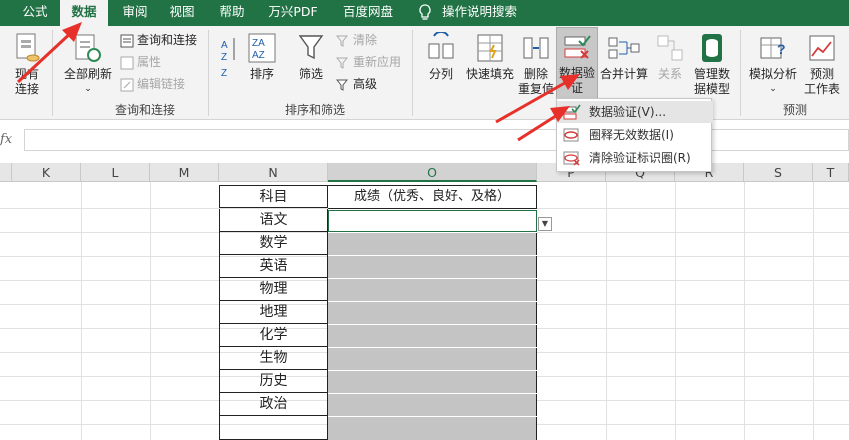 This screenshot has width=849, height=440. Describe the element at coordinates (537, 99) in the screenshot. I see `annotation-arrow-data-validation-button` at that location.